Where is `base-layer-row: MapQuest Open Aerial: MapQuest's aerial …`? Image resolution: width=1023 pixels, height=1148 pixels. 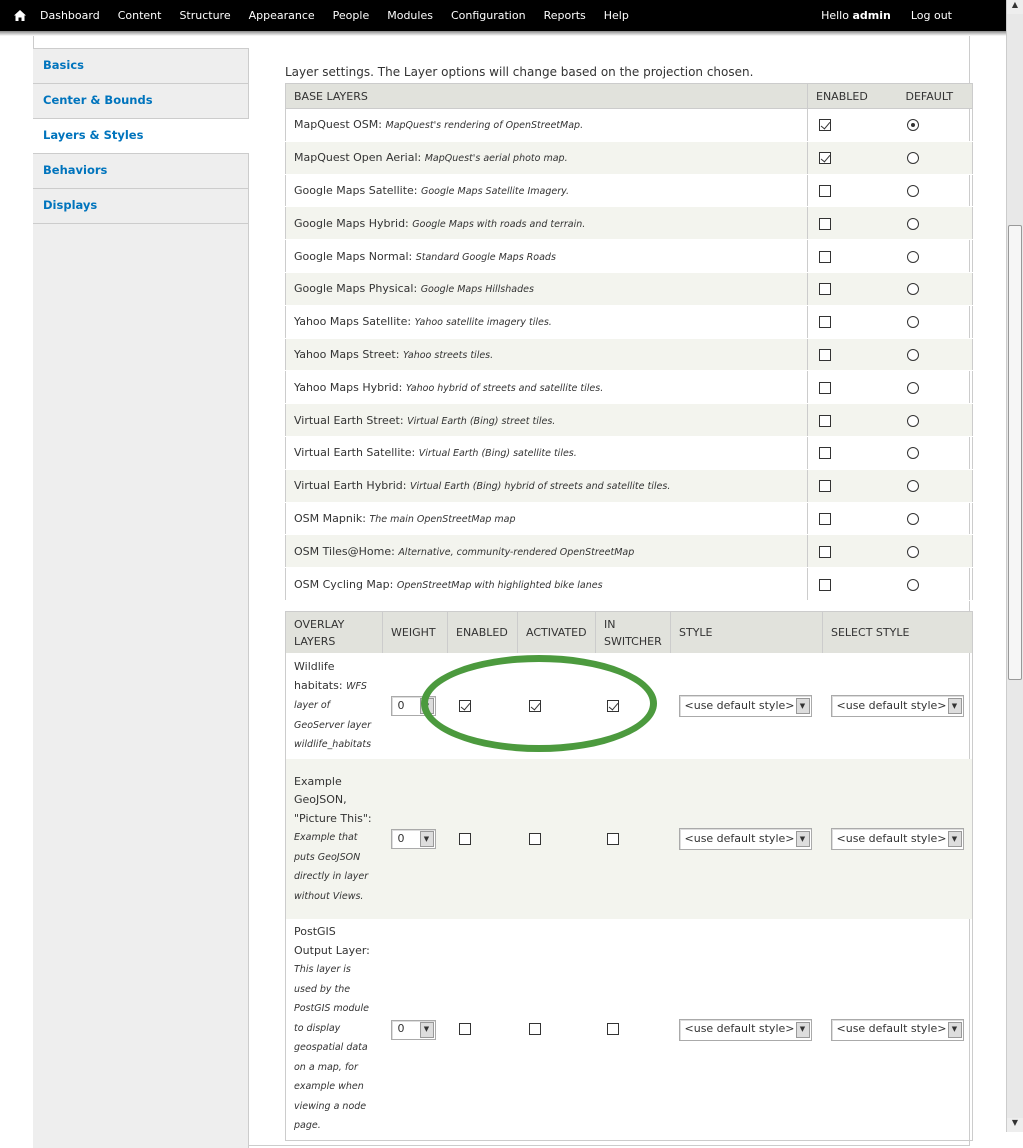
base-layer-row: MapQuest Open Aerial: MapQuest's aerial … is located at coordinates (629, 158).